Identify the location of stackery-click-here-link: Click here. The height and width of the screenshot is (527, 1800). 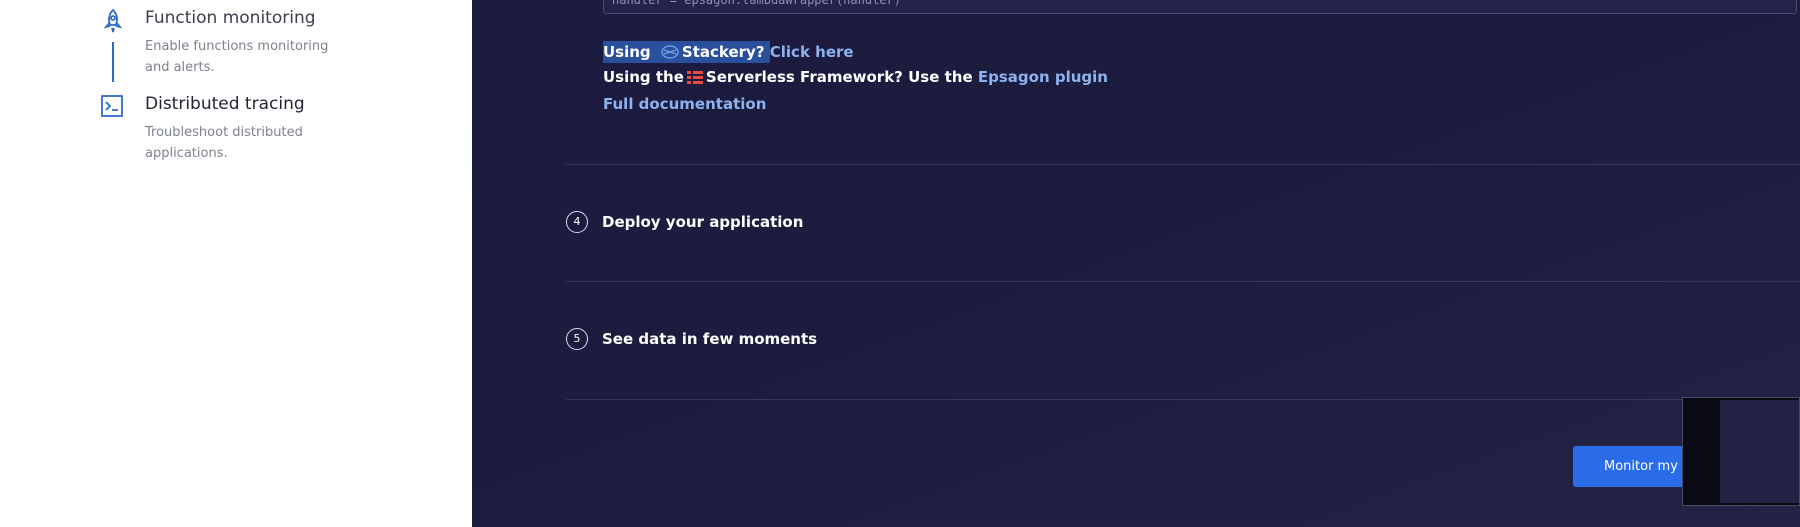
(812, 52).